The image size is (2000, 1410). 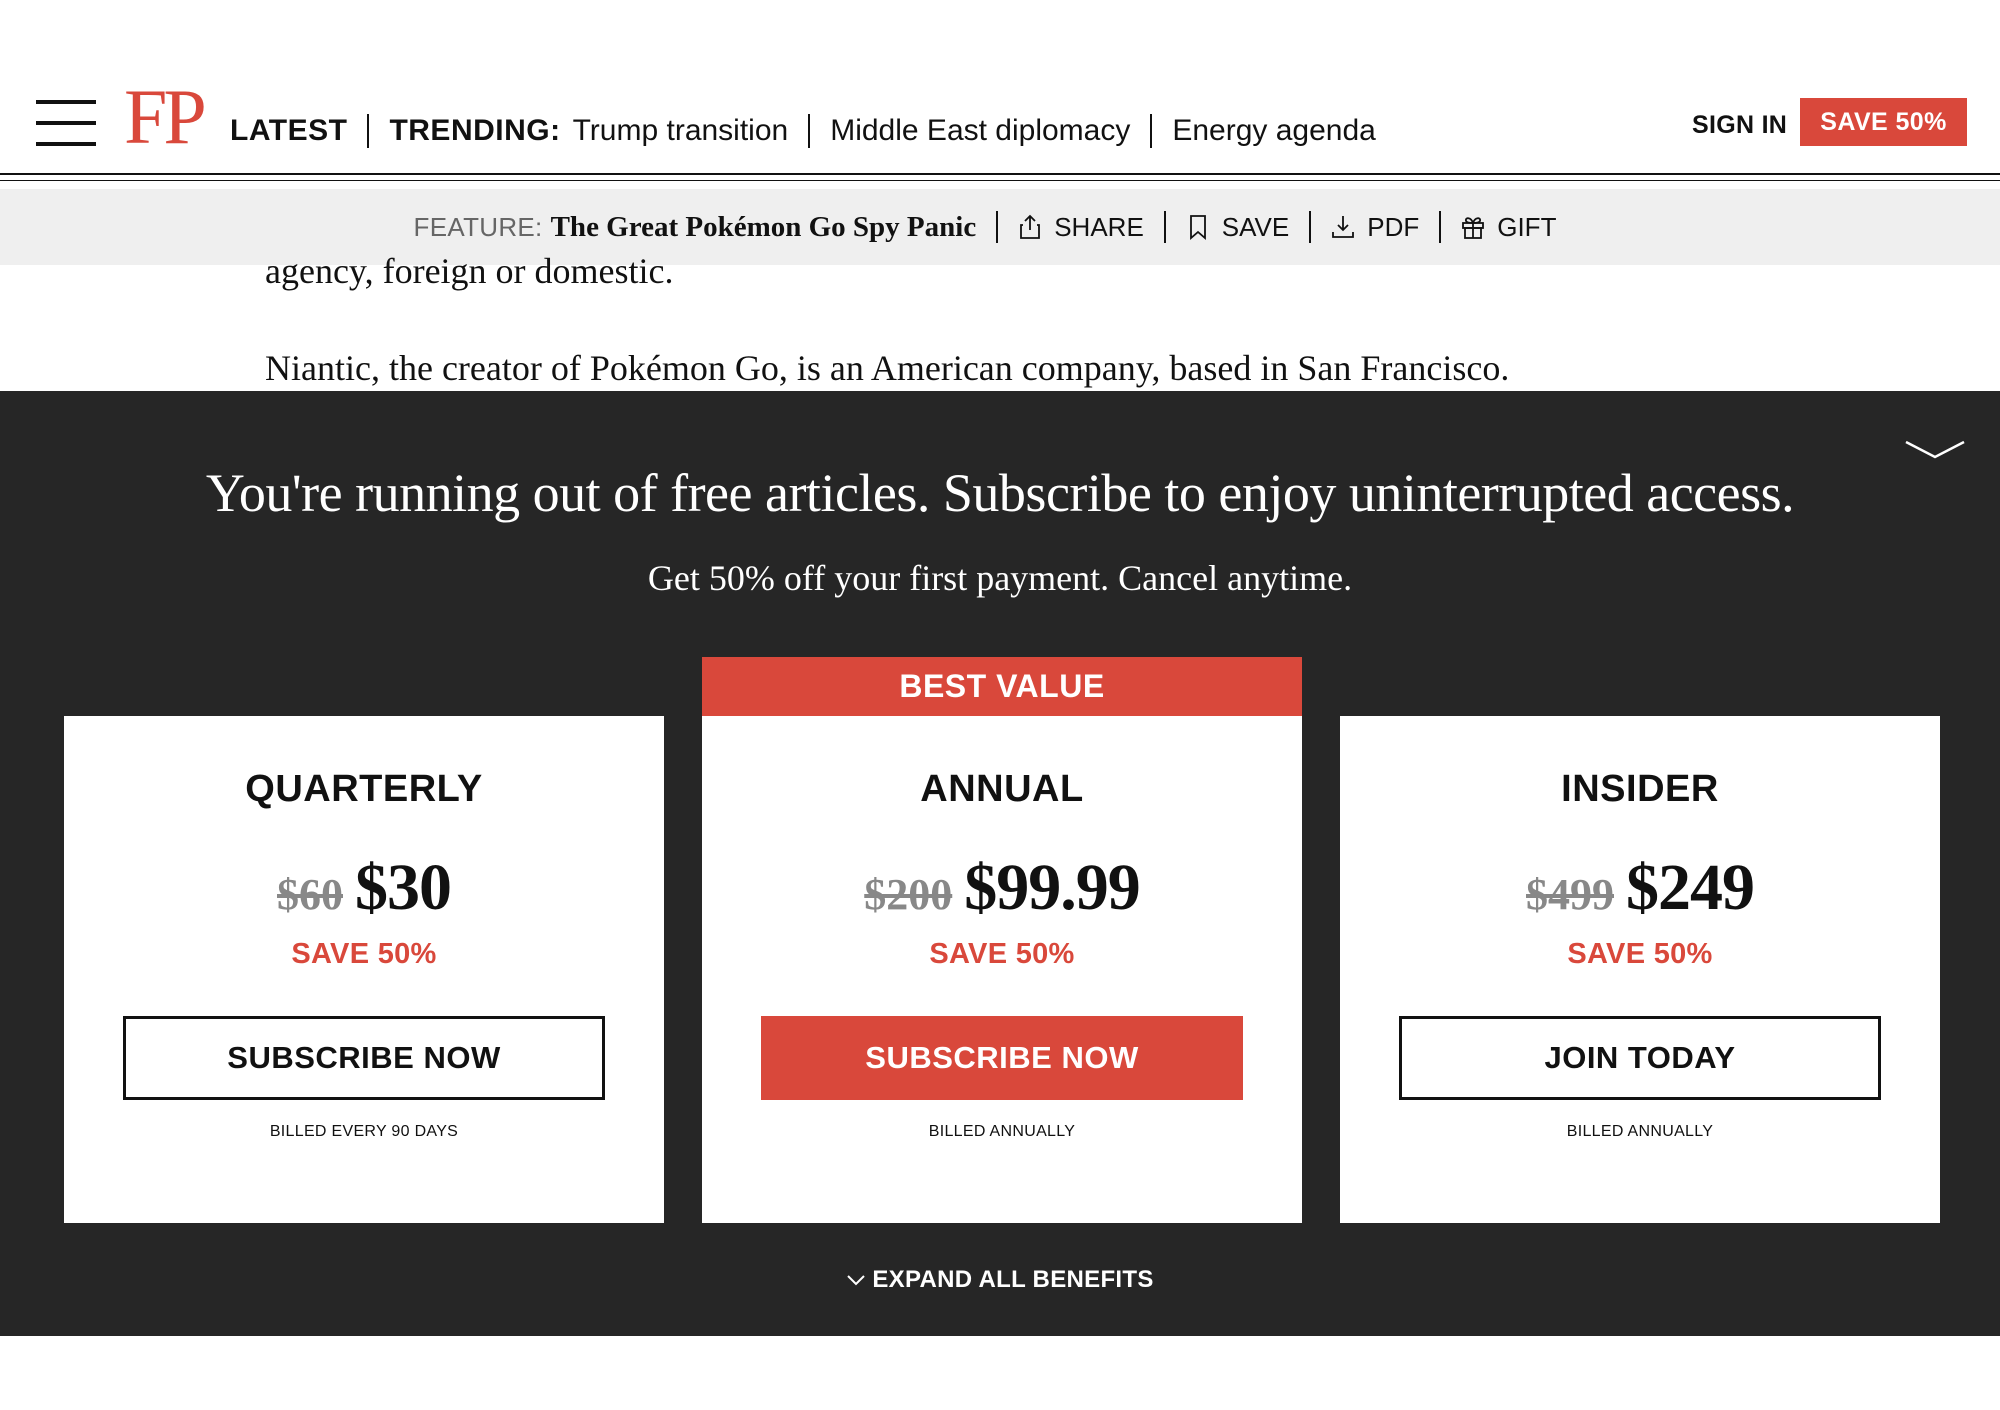 What do you see at coordinates (1099, 226) in the screenshot?
I see `share-label: SHARE` at bounding box center [1099, 226].